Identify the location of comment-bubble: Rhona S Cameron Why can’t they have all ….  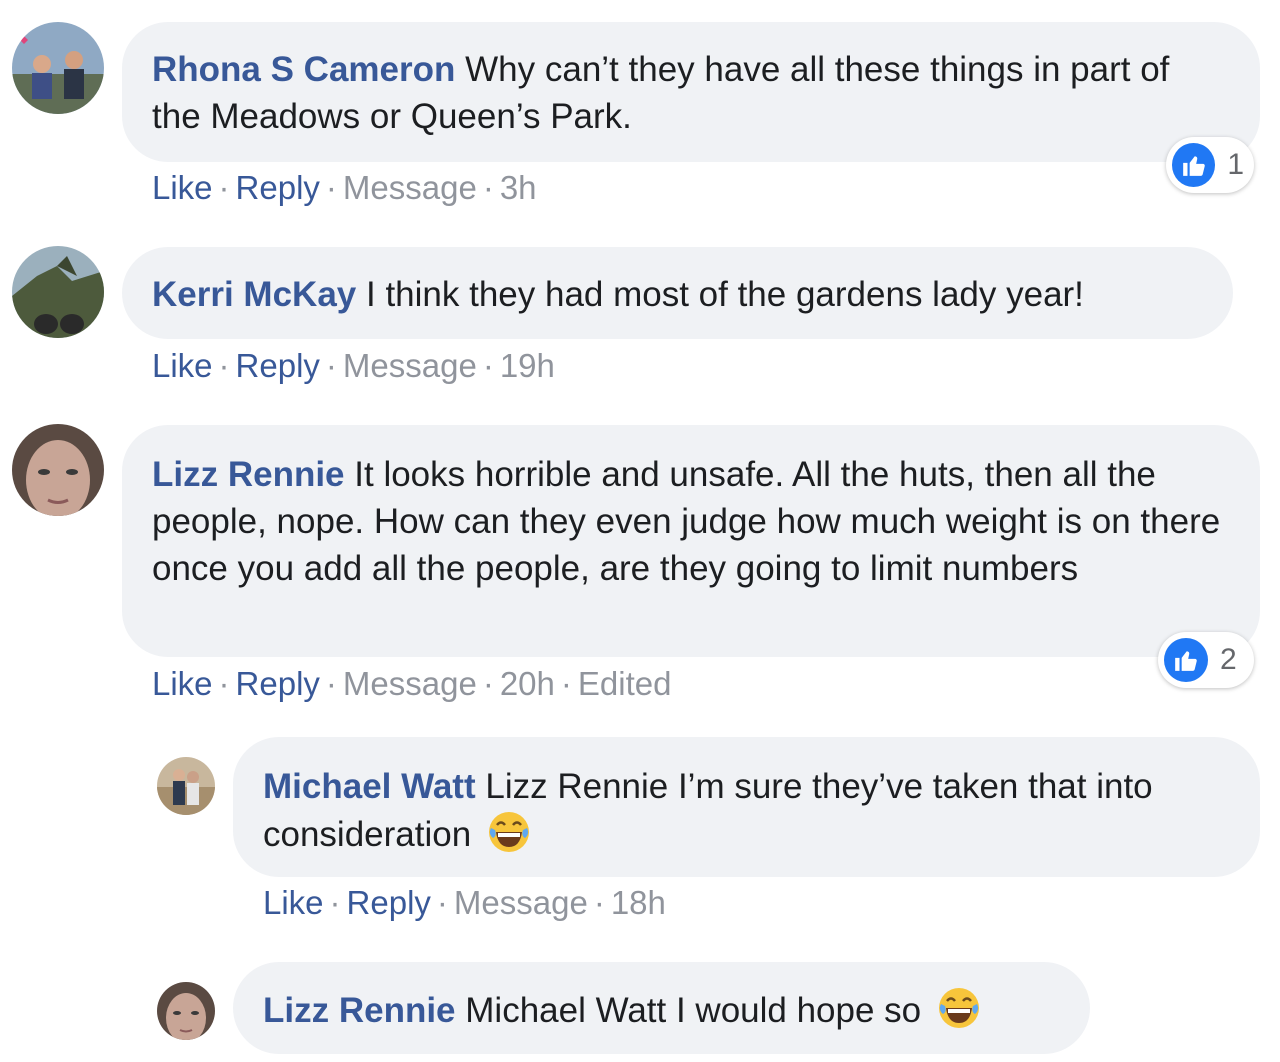
(691, 92).